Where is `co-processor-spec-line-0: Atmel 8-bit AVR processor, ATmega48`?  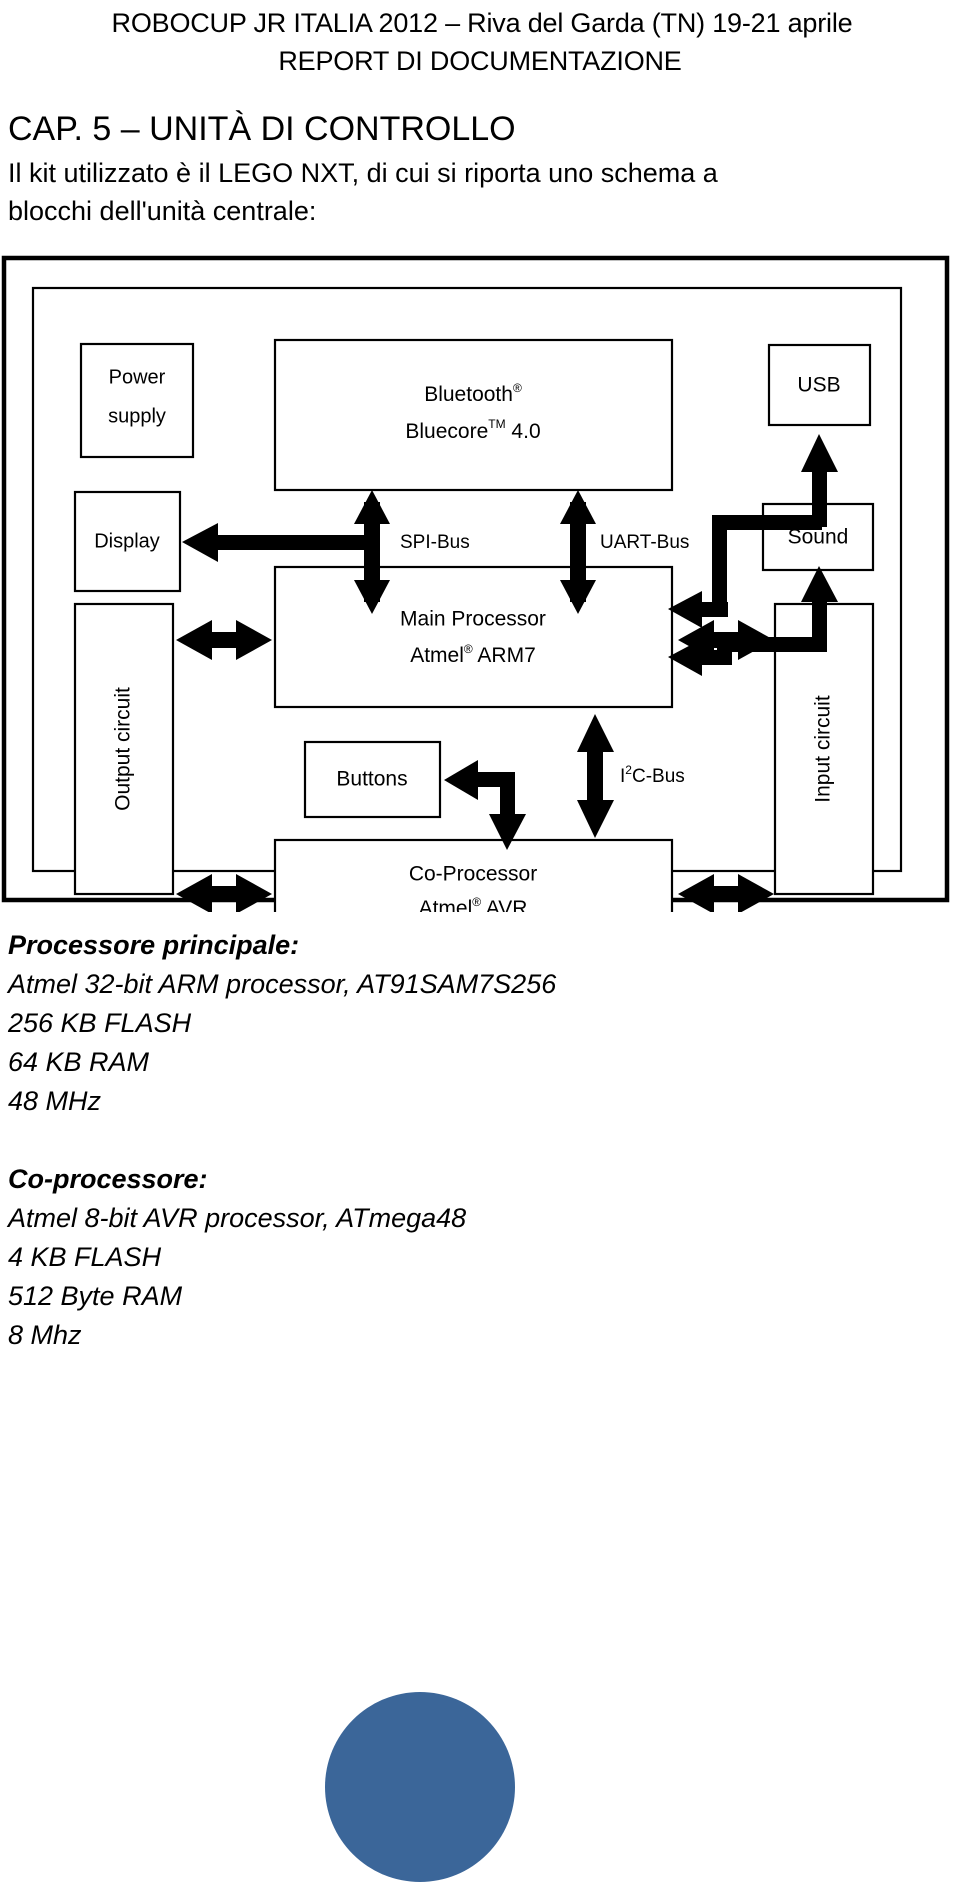 co-processor-spec-line-0: Atmel 8-bit AVR processor, ATmega48 is located at coordinates (237, 1218).